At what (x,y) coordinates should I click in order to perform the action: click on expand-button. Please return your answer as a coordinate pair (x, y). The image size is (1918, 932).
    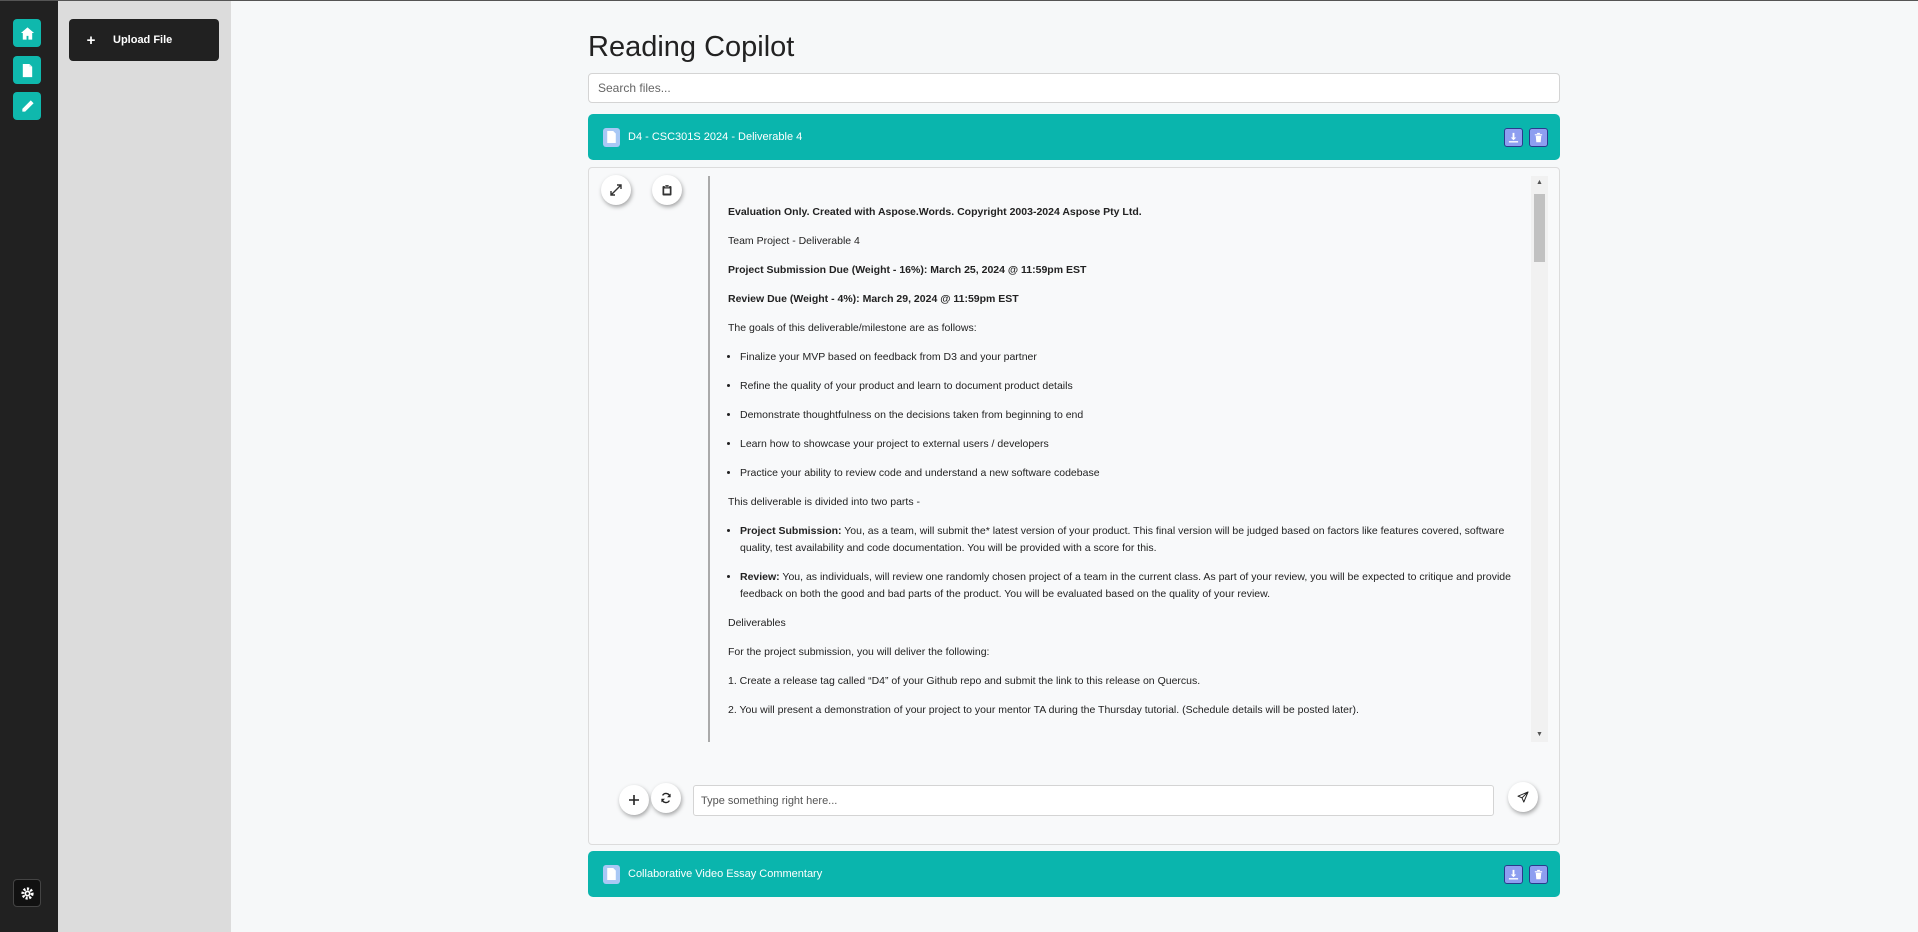
    Looking at the image, I should click on (616, 190).